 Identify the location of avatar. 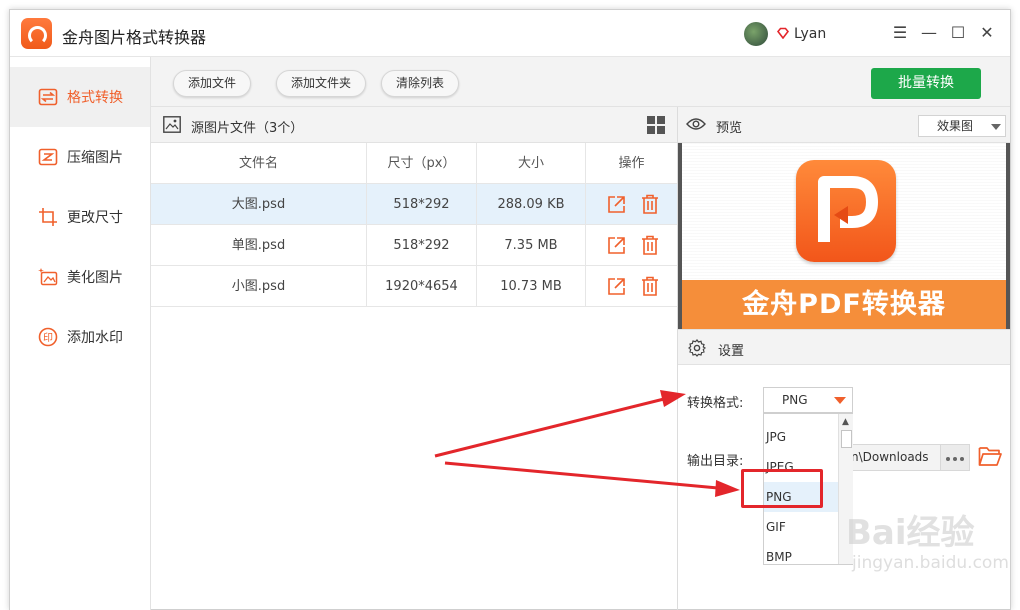
(756, 34).